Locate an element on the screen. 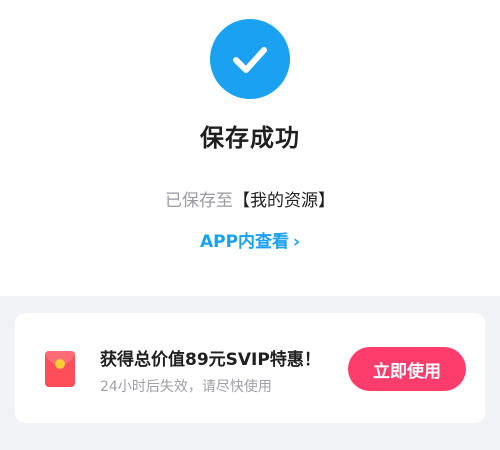 The image size is (500, 450). checkmark-icon is located at coordinates (250, 60).